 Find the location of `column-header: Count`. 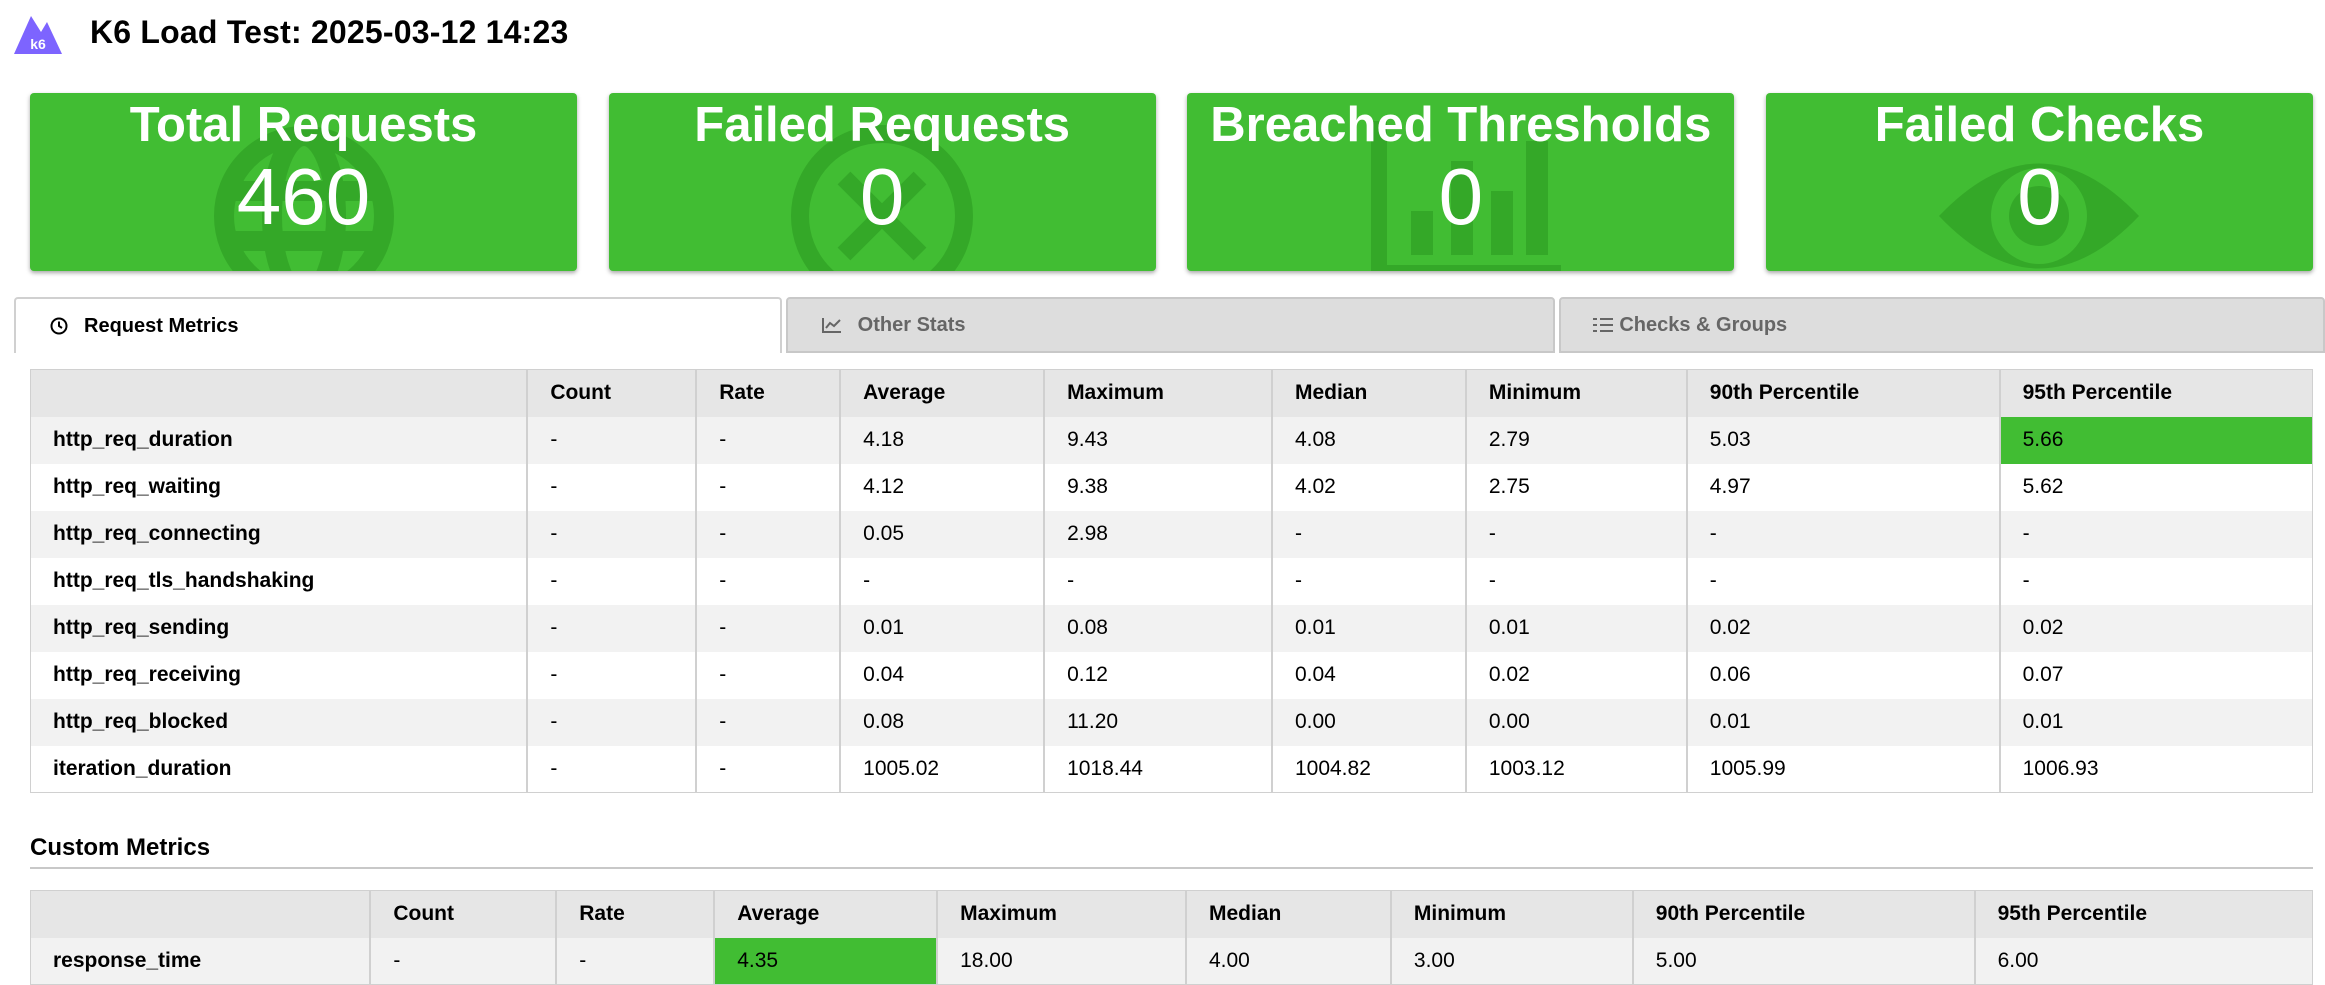

column-header: Count is located at coordinates (612, 393).